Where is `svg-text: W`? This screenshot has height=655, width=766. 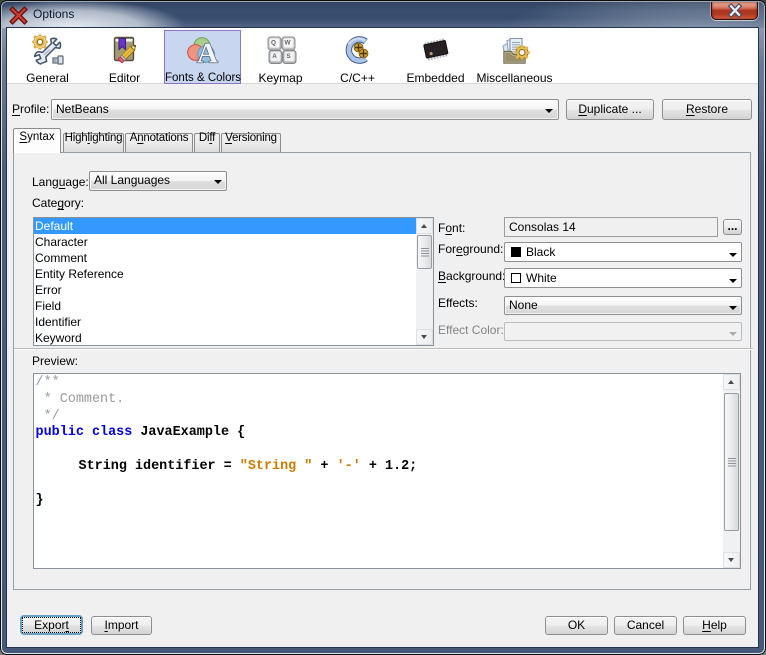 svg-text: W is located at coordinates (287, 43).